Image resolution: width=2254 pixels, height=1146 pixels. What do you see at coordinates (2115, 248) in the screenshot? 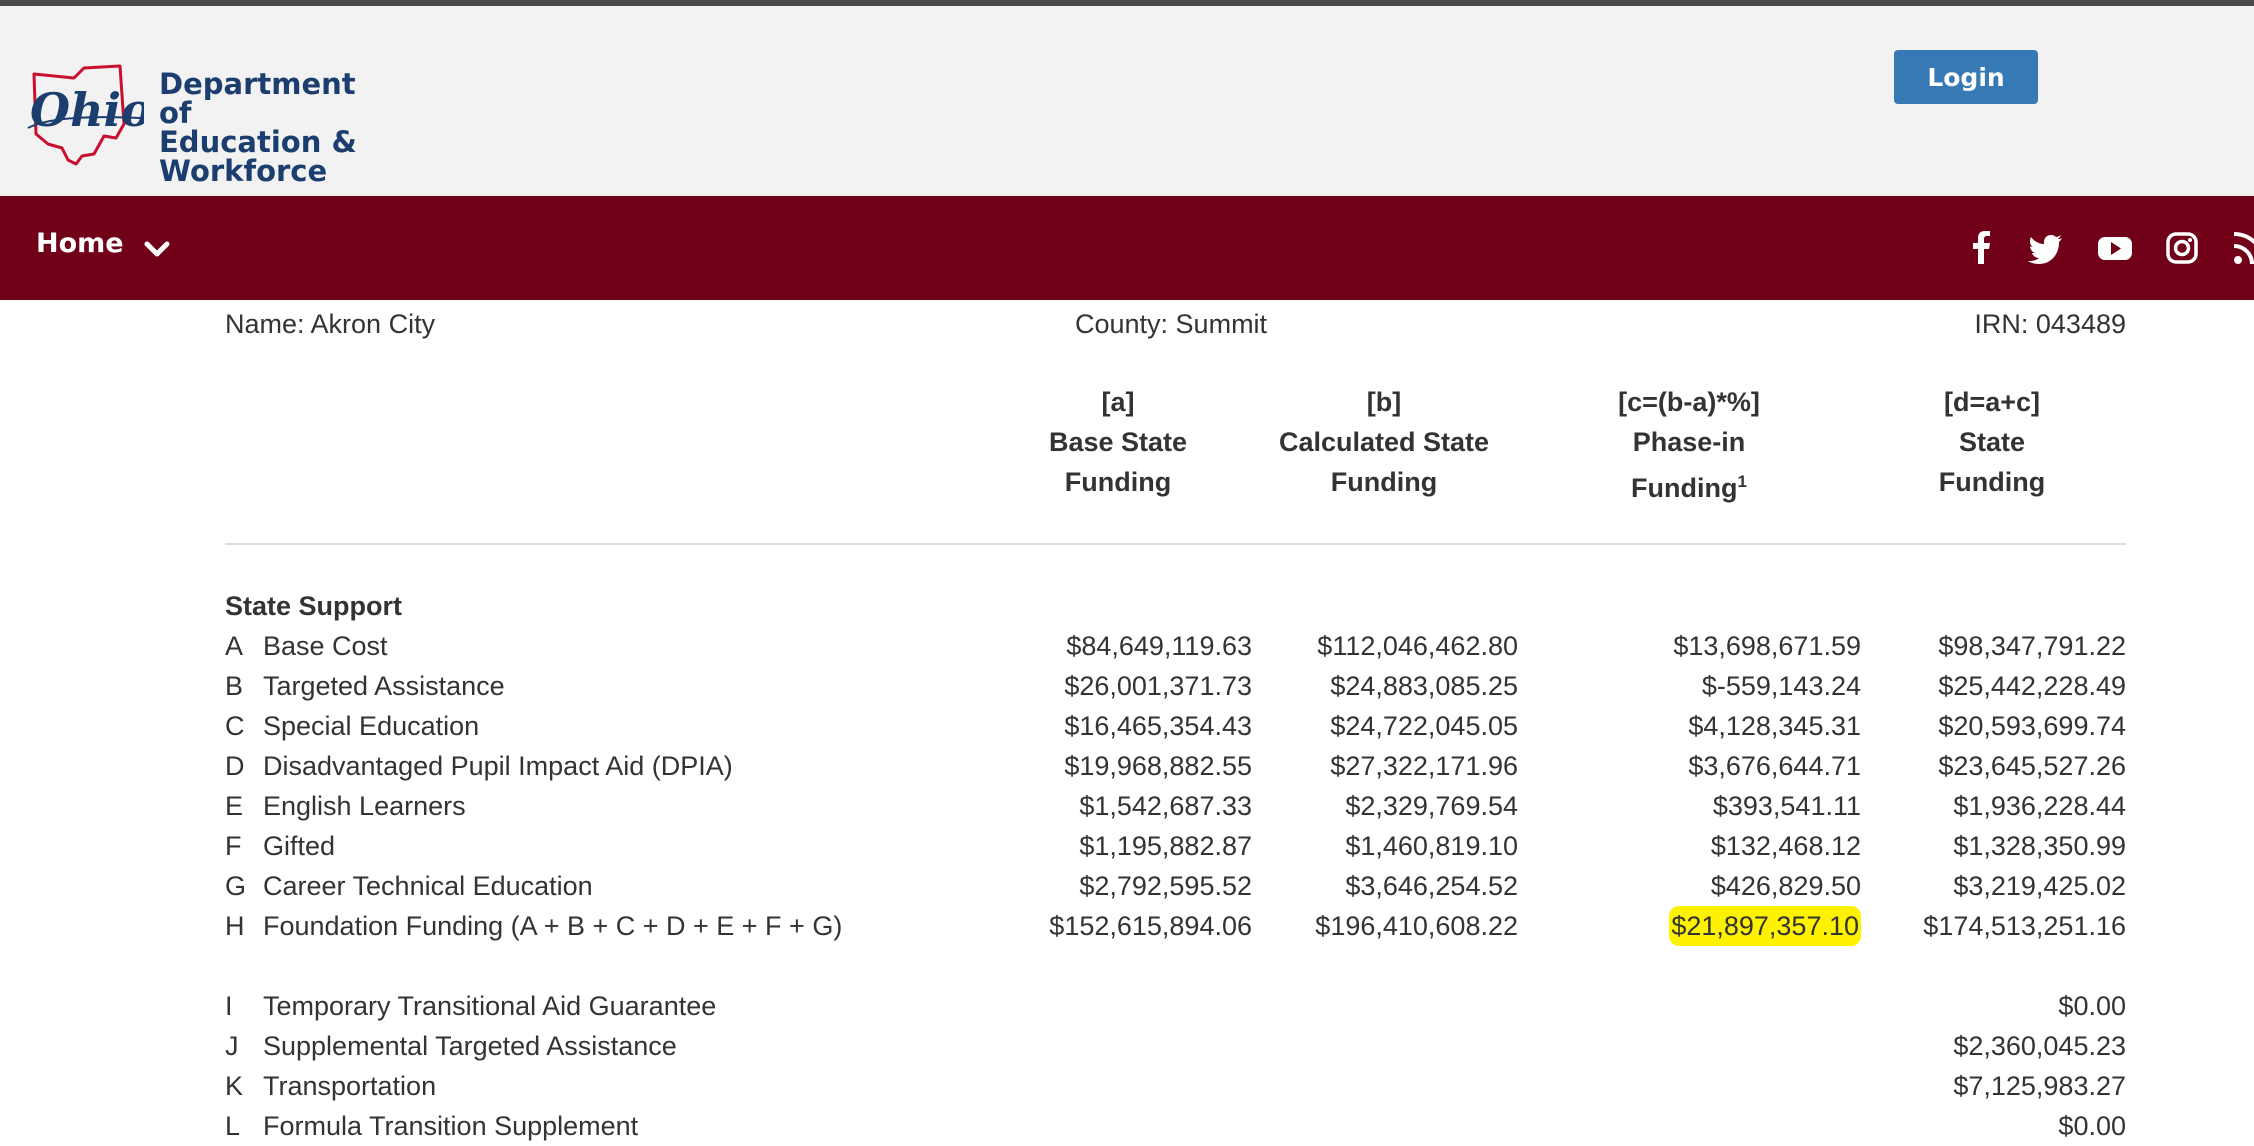
I see `youtube-icon` at bounding box center [2115, 248].